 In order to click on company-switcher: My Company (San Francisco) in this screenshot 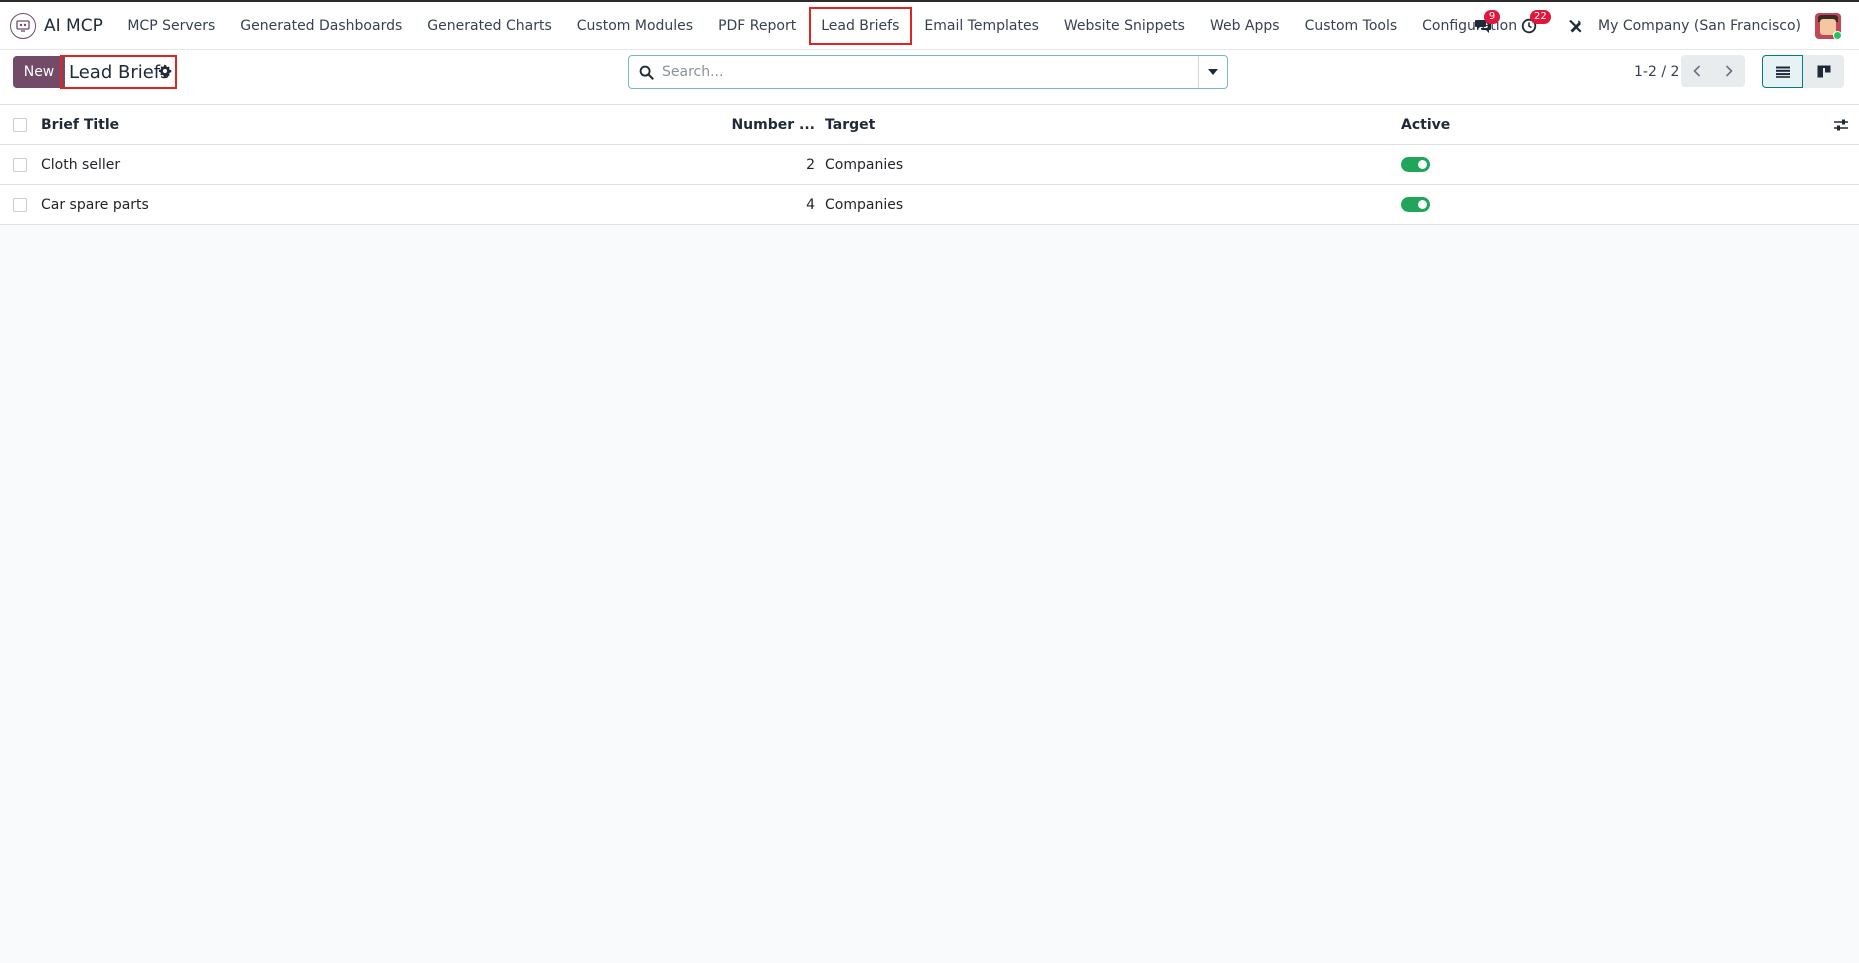, I will do `click(1699, 26)`.